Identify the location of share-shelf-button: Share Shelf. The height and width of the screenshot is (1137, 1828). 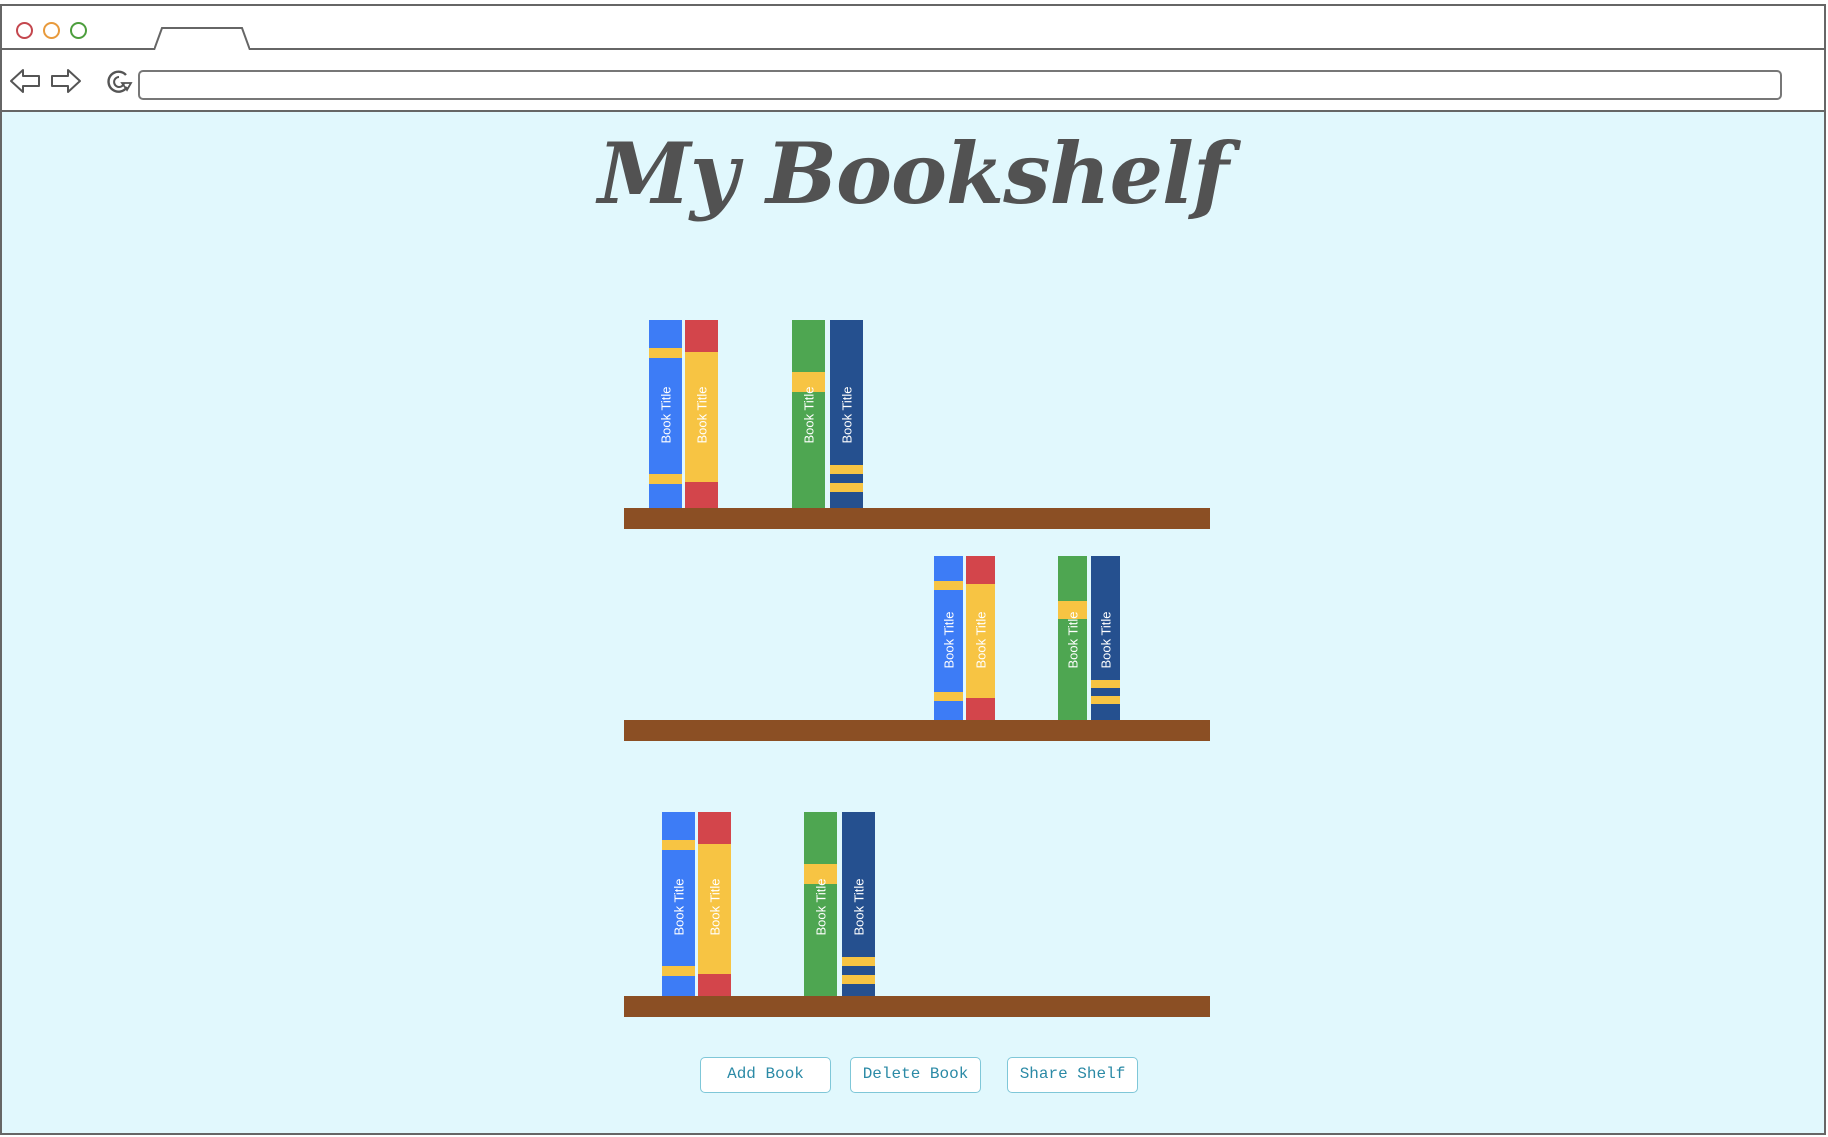
(1072, 1075).